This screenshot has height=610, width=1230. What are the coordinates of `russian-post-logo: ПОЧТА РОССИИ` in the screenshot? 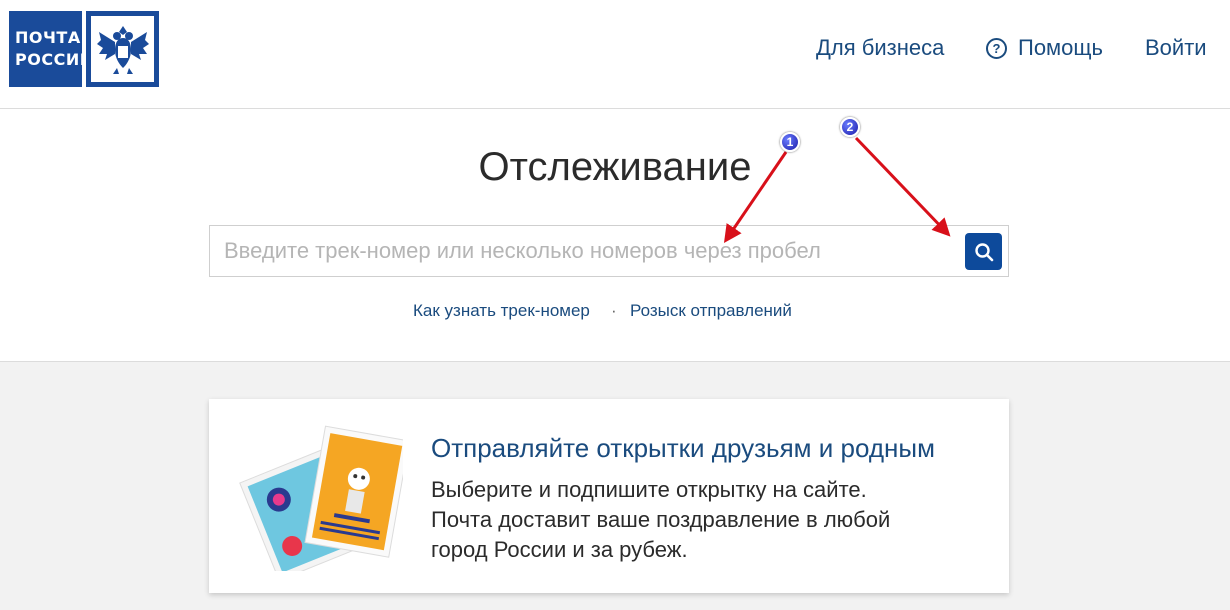 It's located at (84, 49).